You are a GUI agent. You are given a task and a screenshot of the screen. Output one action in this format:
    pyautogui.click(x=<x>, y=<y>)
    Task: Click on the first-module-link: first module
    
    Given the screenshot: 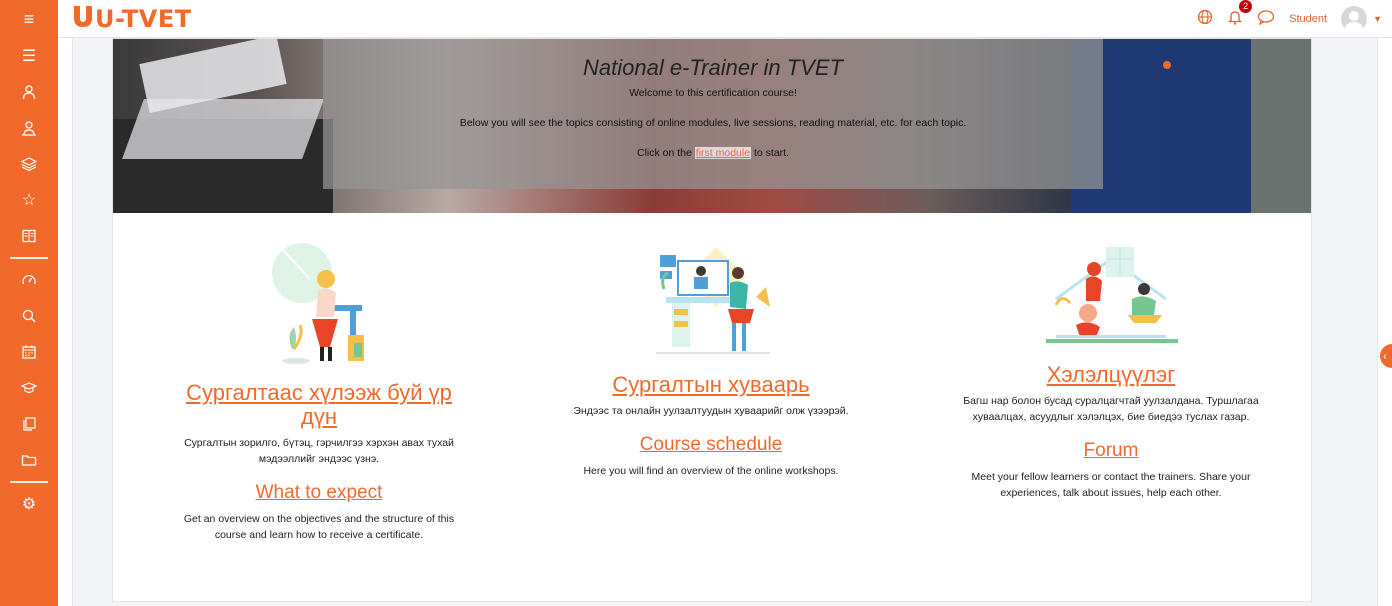 What is the action you would take?
    pyautogui.click(x=723, y=153)
    